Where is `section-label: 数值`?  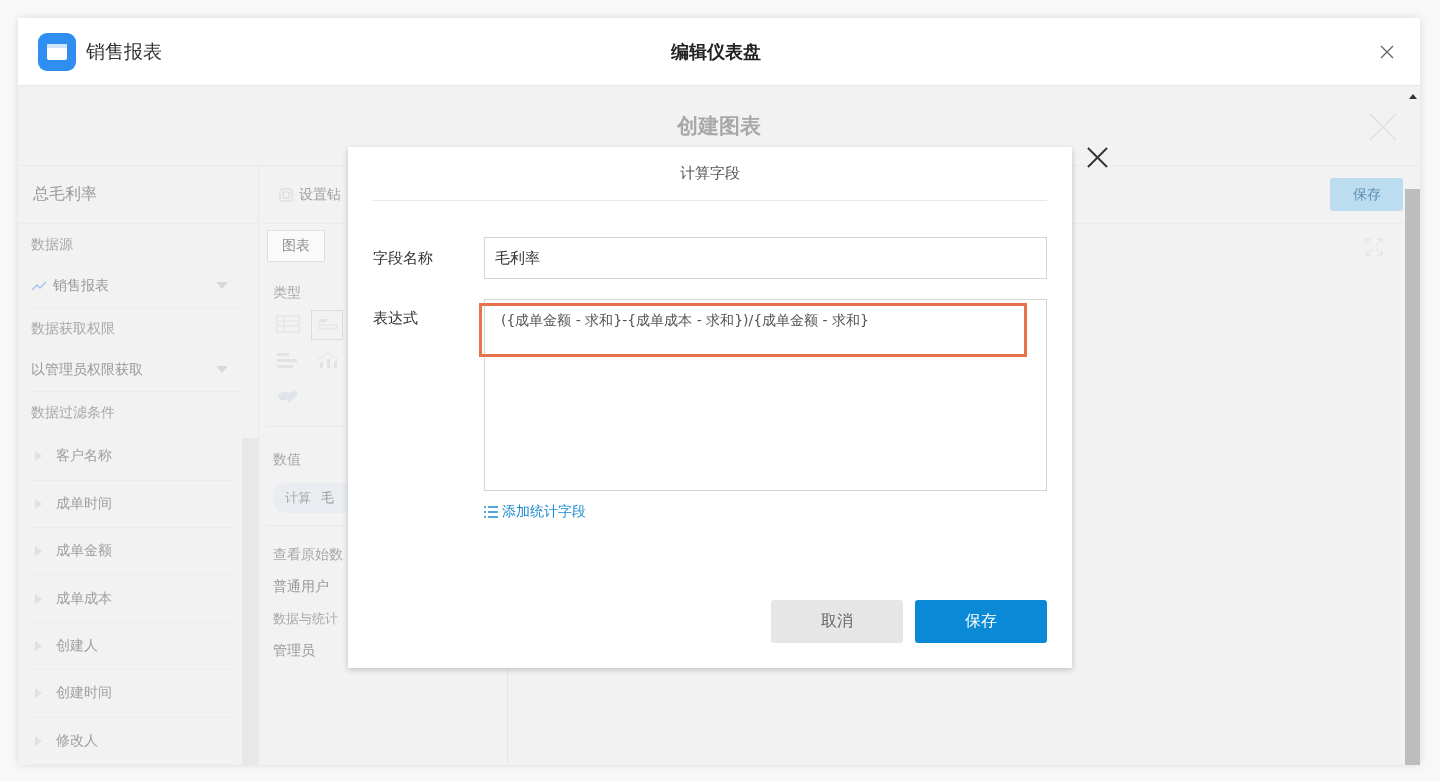
section-label: 数值 is located at coordinates (287, 460).